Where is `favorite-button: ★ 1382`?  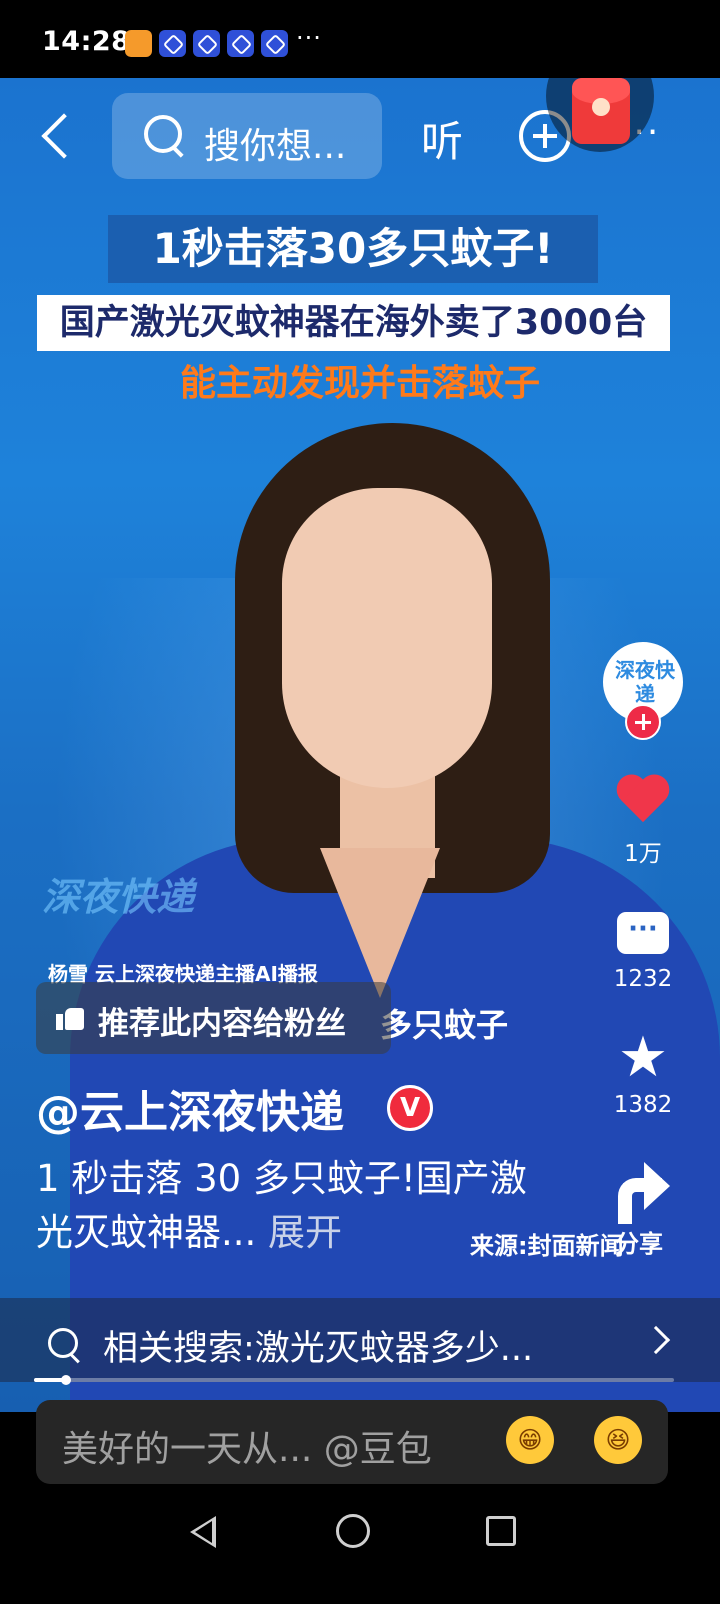
favorite-button: ★ 1382 is located at coordinates (643, 1072).